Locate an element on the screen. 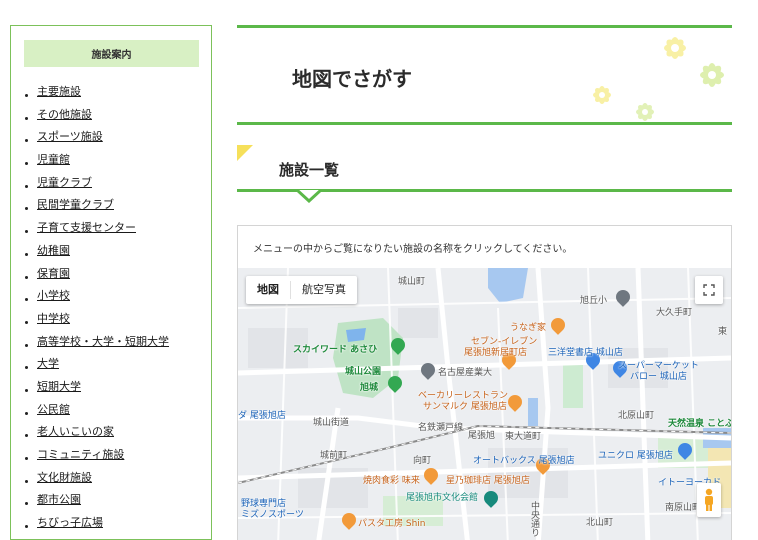 The width and height of the screenshot is (758, 540). section-heading: 施設一覧 is located at coordinates (309, 170).